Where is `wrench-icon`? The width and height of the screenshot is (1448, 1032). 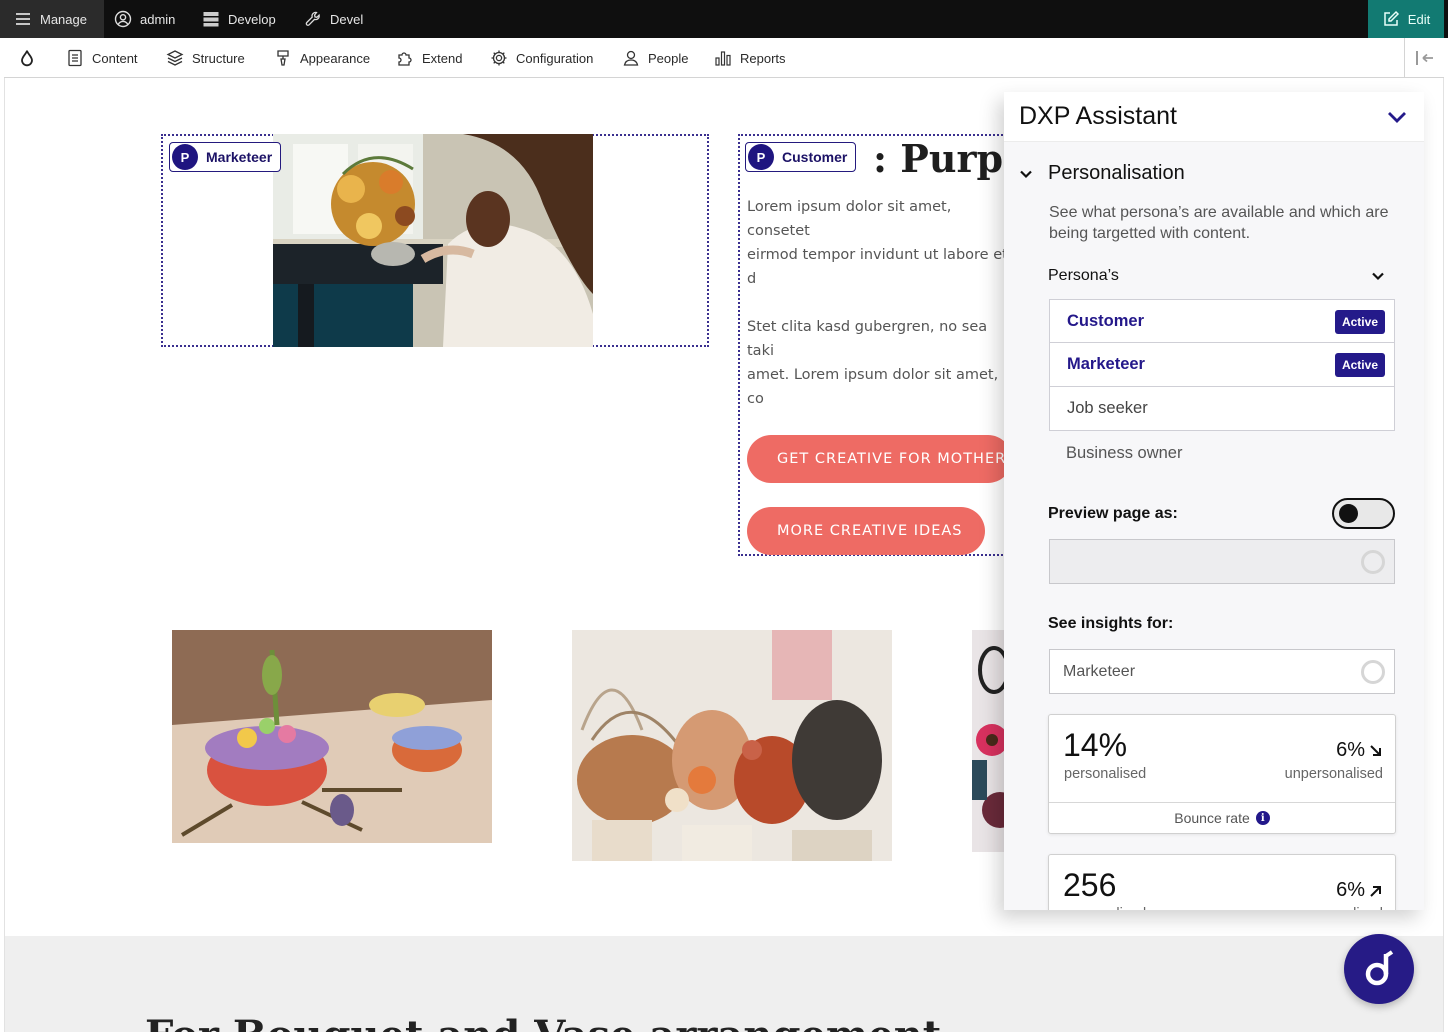 wrench-icon is located at coordinates (312, 18).